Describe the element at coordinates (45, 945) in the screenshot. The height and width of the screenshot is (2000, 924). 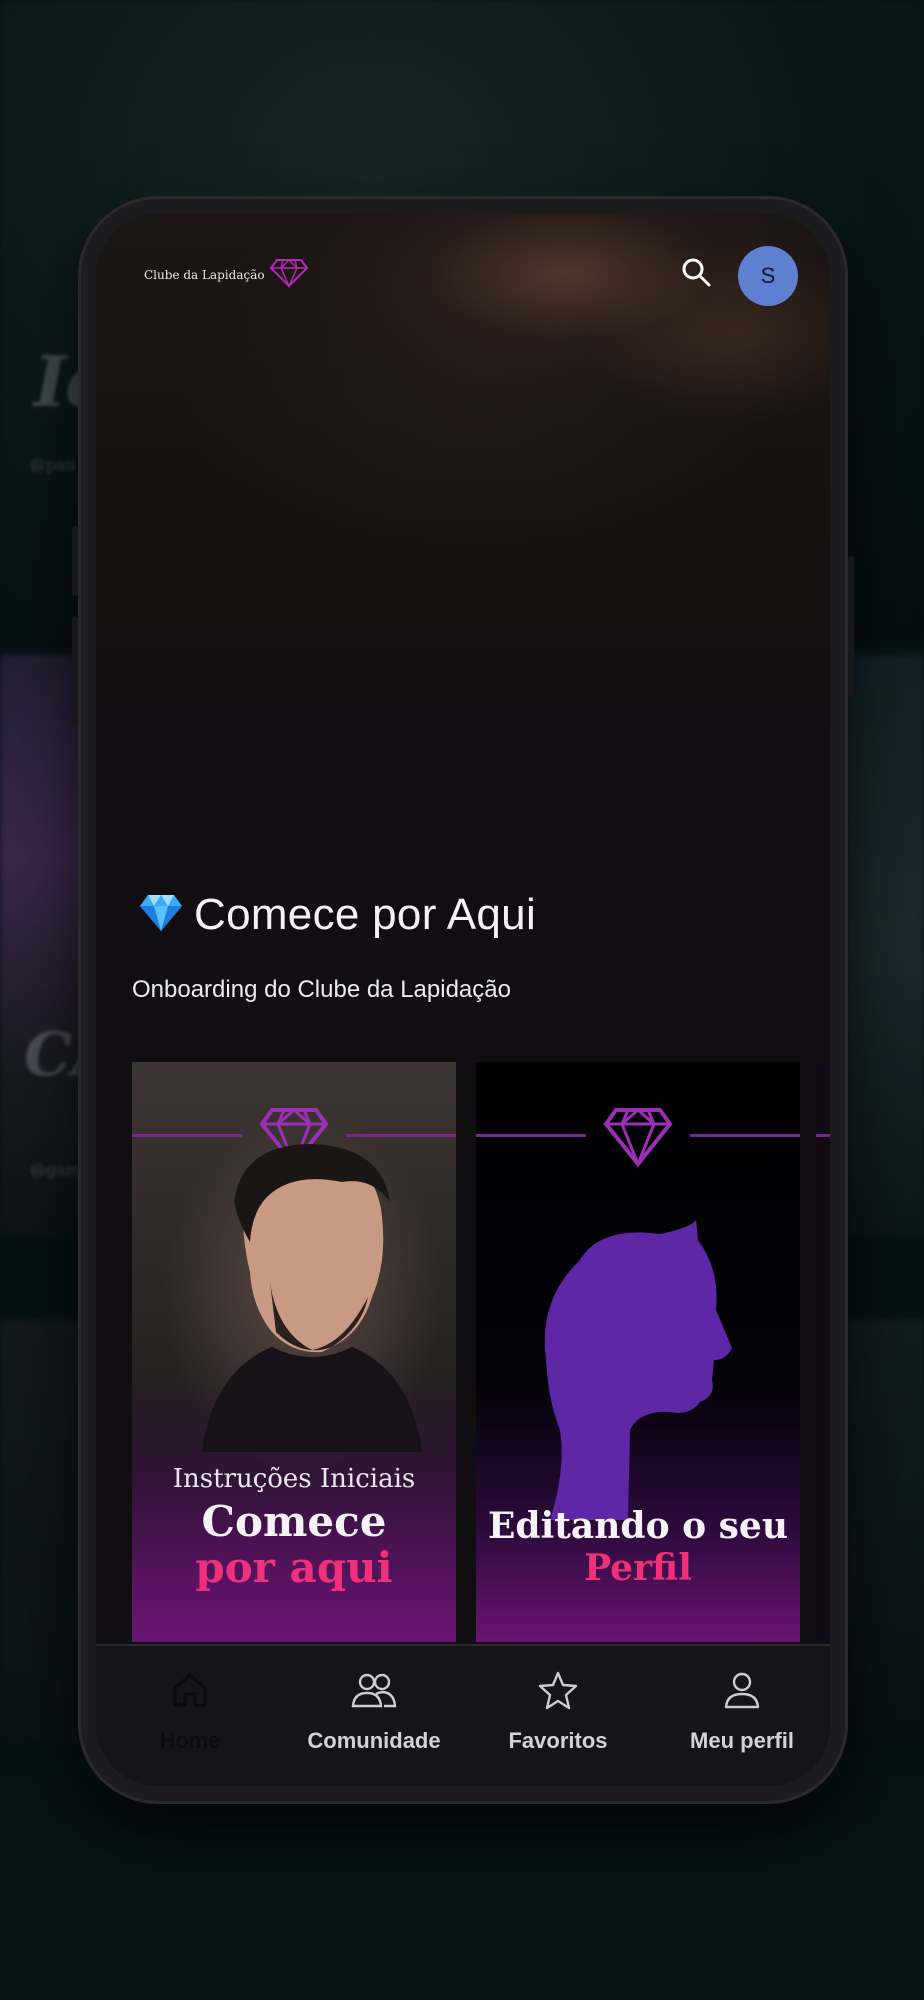
I see `background-left-thumbnail` at that location.